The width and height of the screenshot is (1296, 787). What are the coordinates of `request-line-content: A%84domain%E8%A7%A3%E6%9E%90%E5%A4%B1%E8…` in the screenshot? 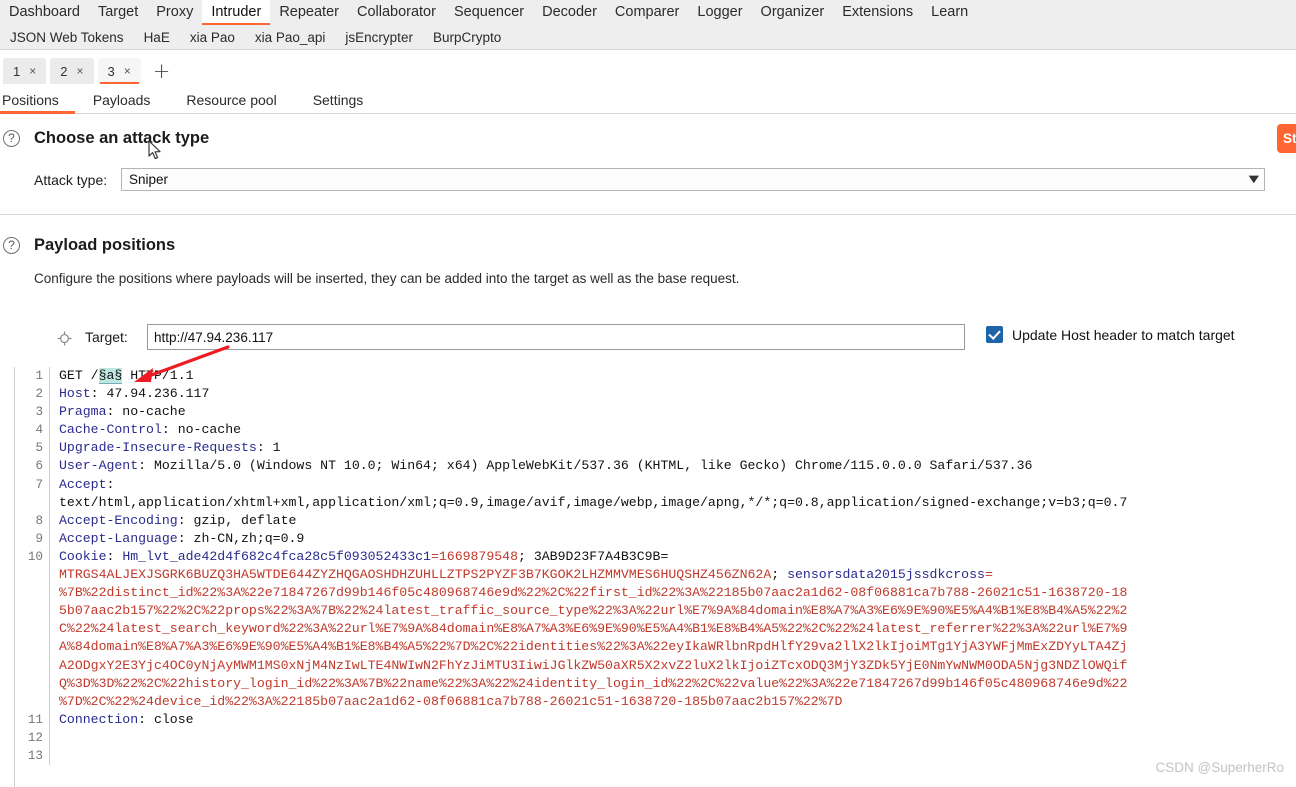 It's located at (588, 647).